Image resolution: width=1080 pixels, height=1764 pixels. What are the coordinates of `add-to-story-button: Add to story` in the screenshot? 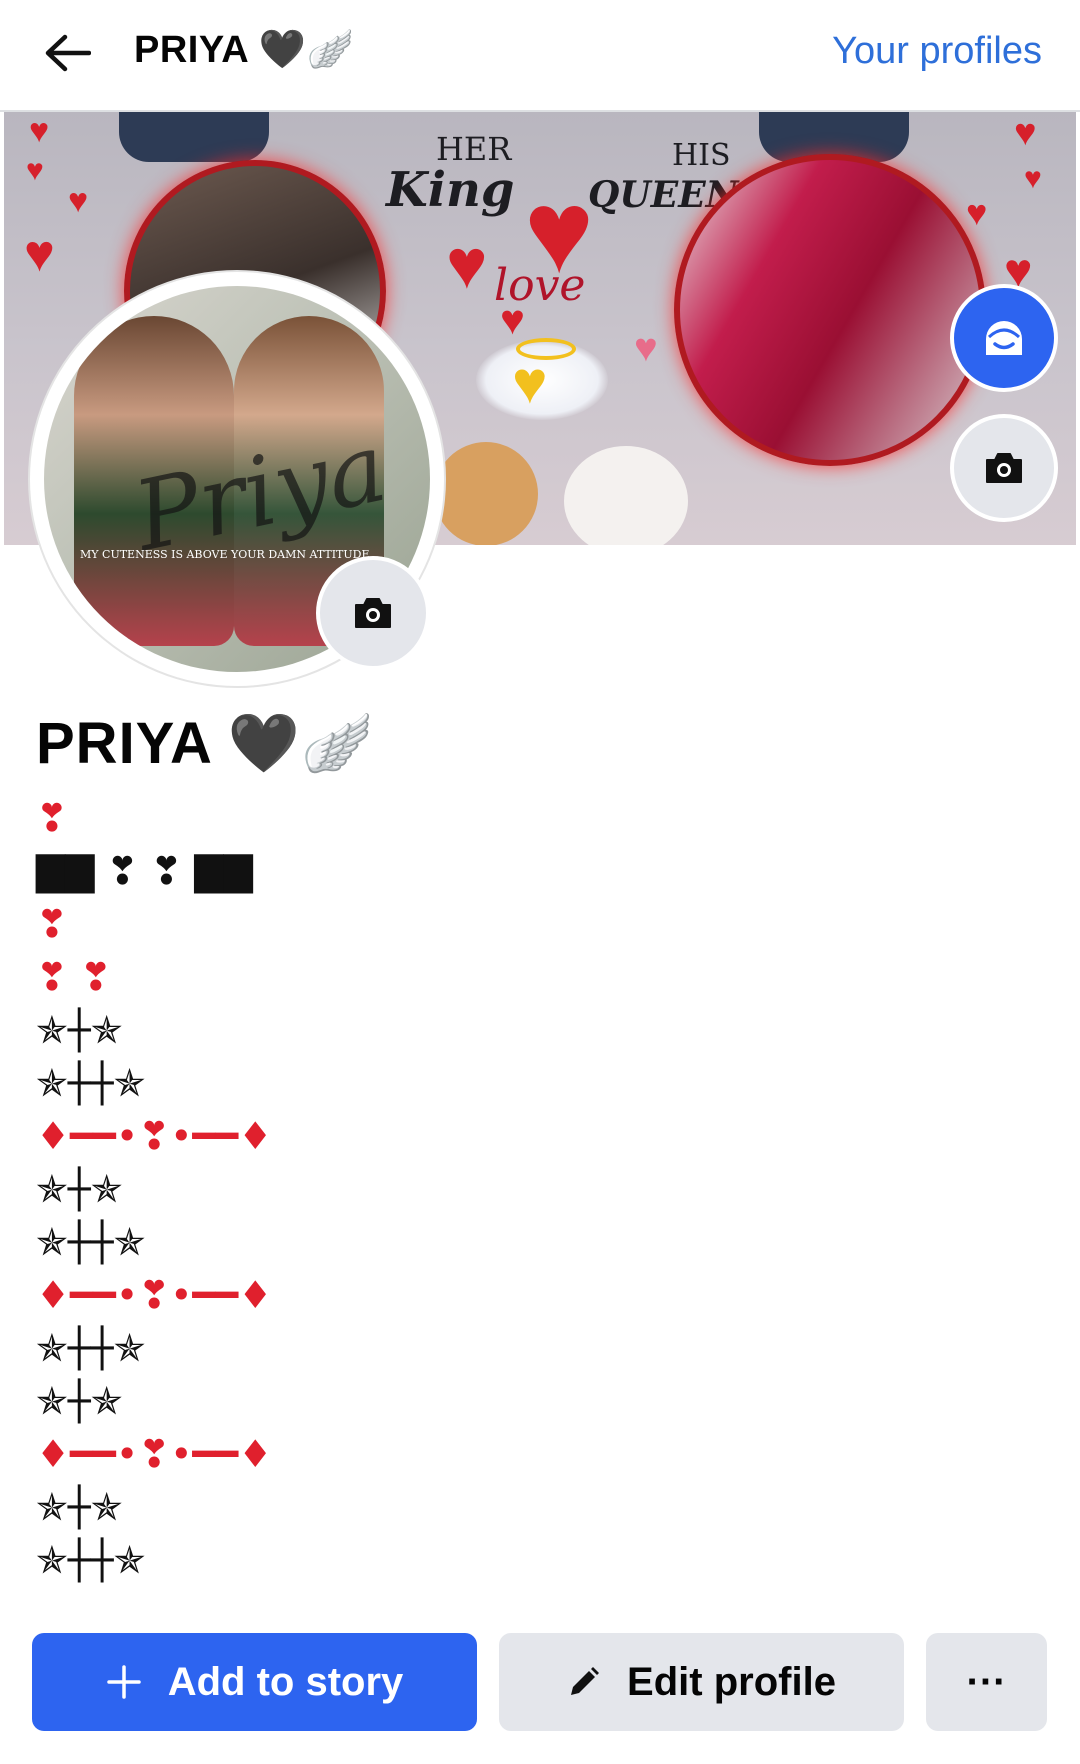 It's located at (254, 1682).